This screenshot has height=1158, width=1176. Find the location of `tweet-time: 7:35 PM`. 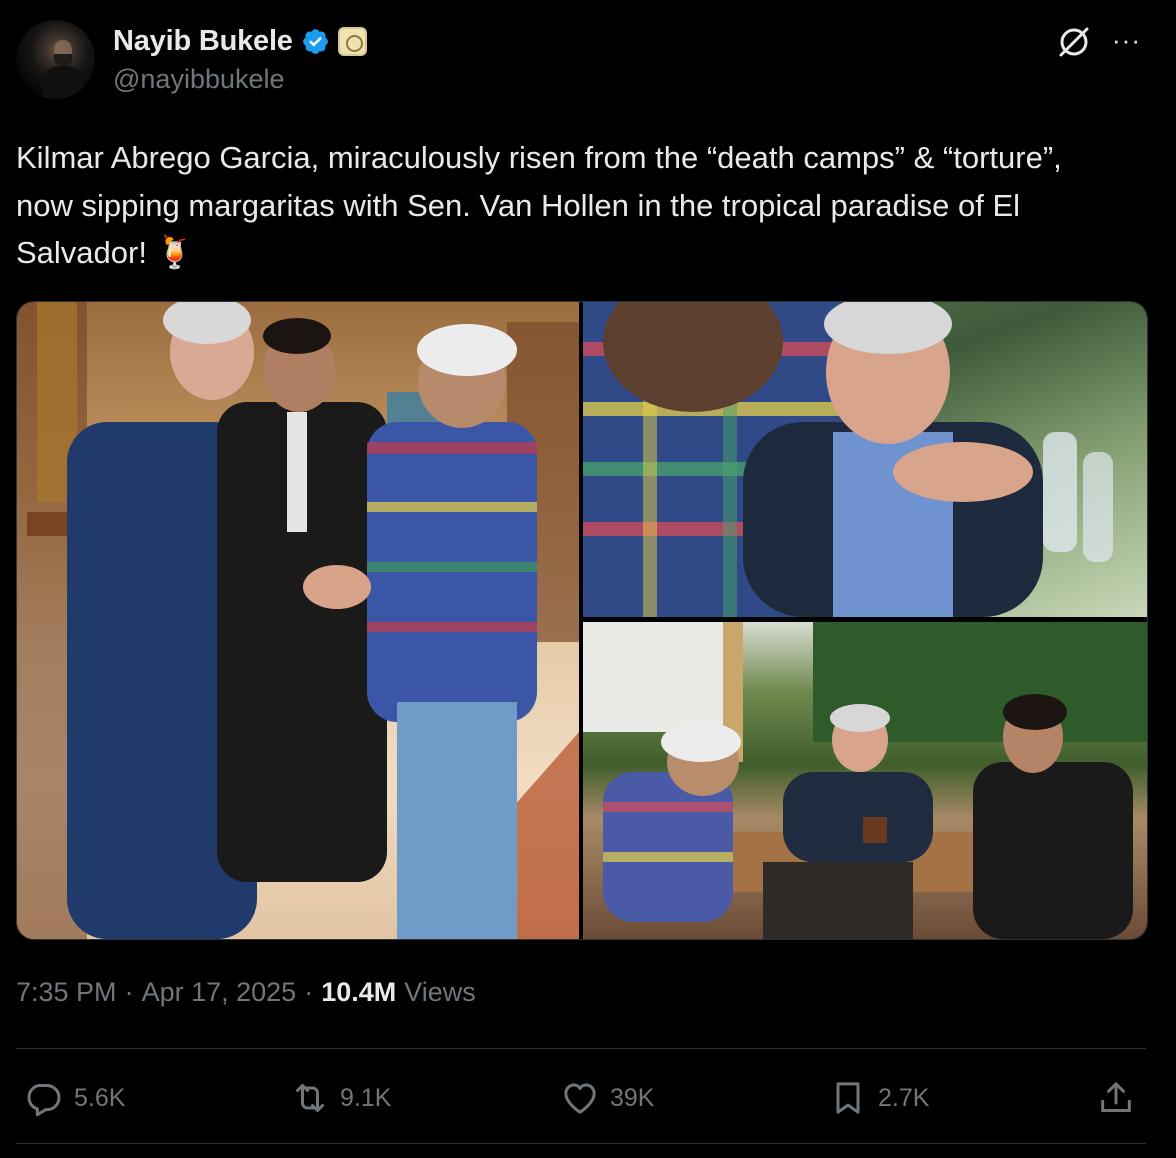

tweet-time: 7:35 PM is located at coordinates (66, 992).